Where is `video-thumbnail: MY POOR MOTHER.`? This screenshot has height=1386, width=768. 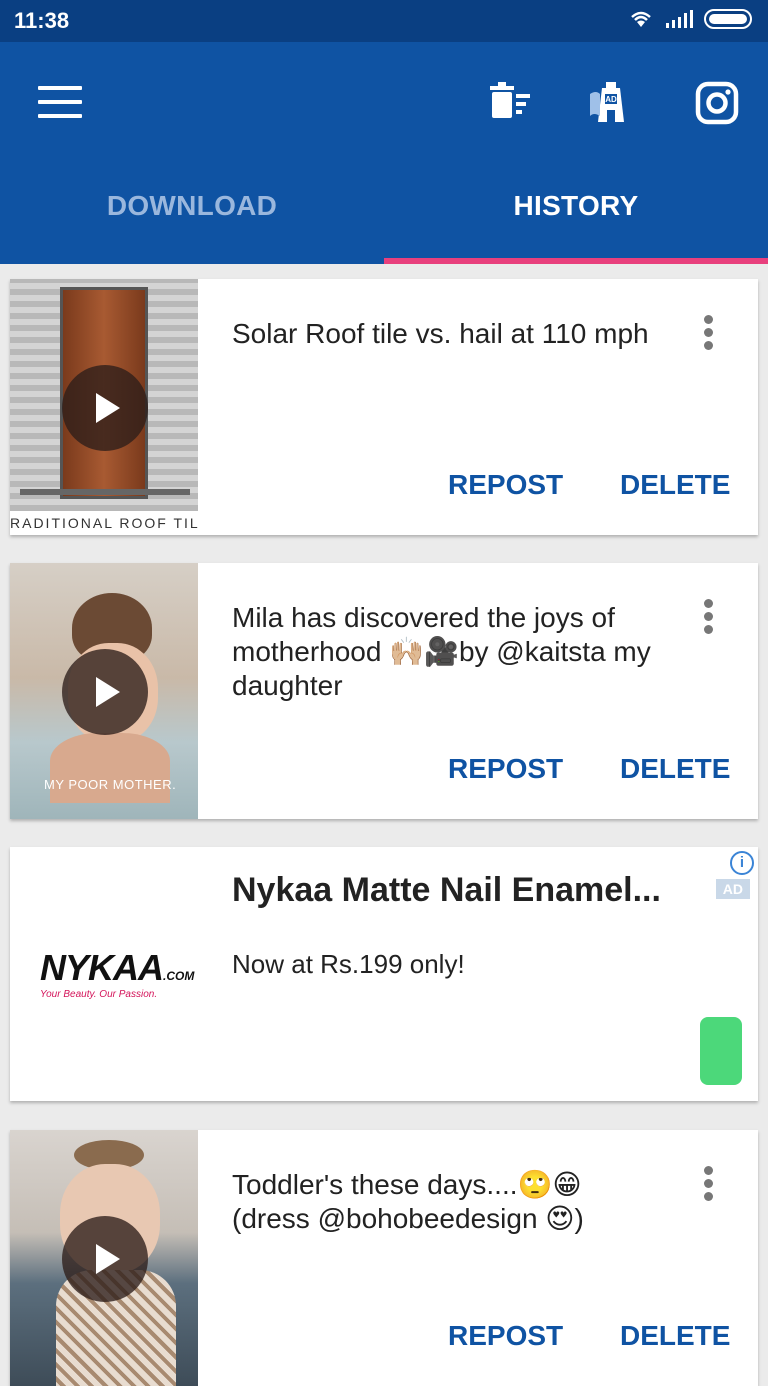
video-thumbnail: MY POOR MOTHER. is located at coordinates (104, 691).